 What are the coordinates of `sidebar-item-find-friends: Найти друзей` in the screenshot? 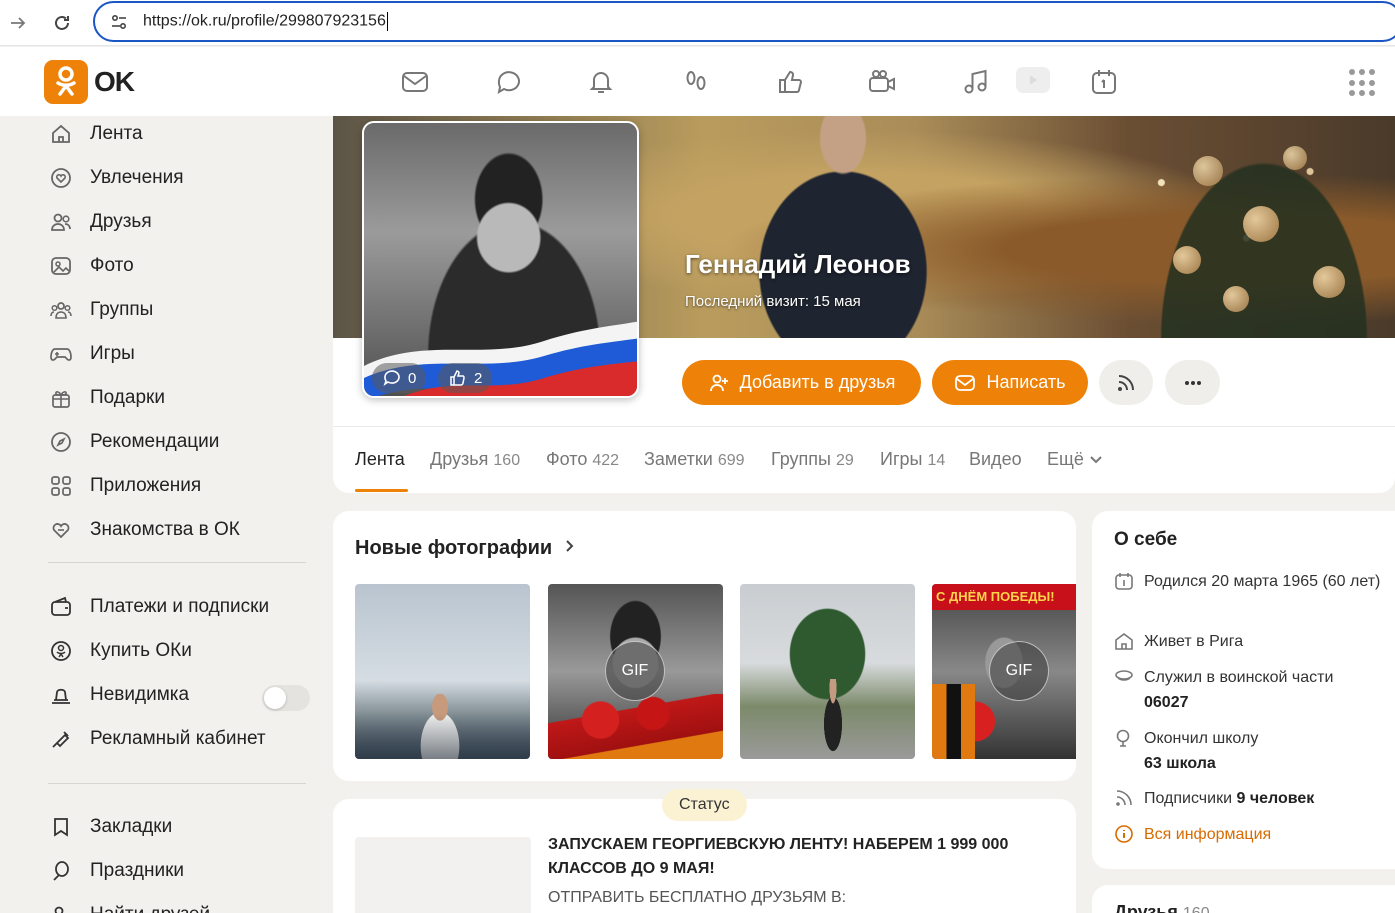 It's located at (129, 907).